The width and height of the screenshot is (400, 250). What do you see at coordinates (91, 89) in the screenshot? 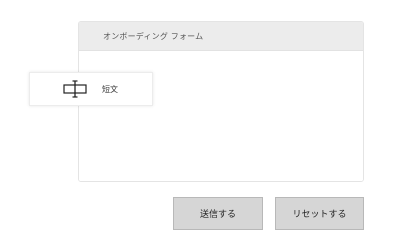
I see `short-text-field-item: 短文` at bounding box center [91, 89].